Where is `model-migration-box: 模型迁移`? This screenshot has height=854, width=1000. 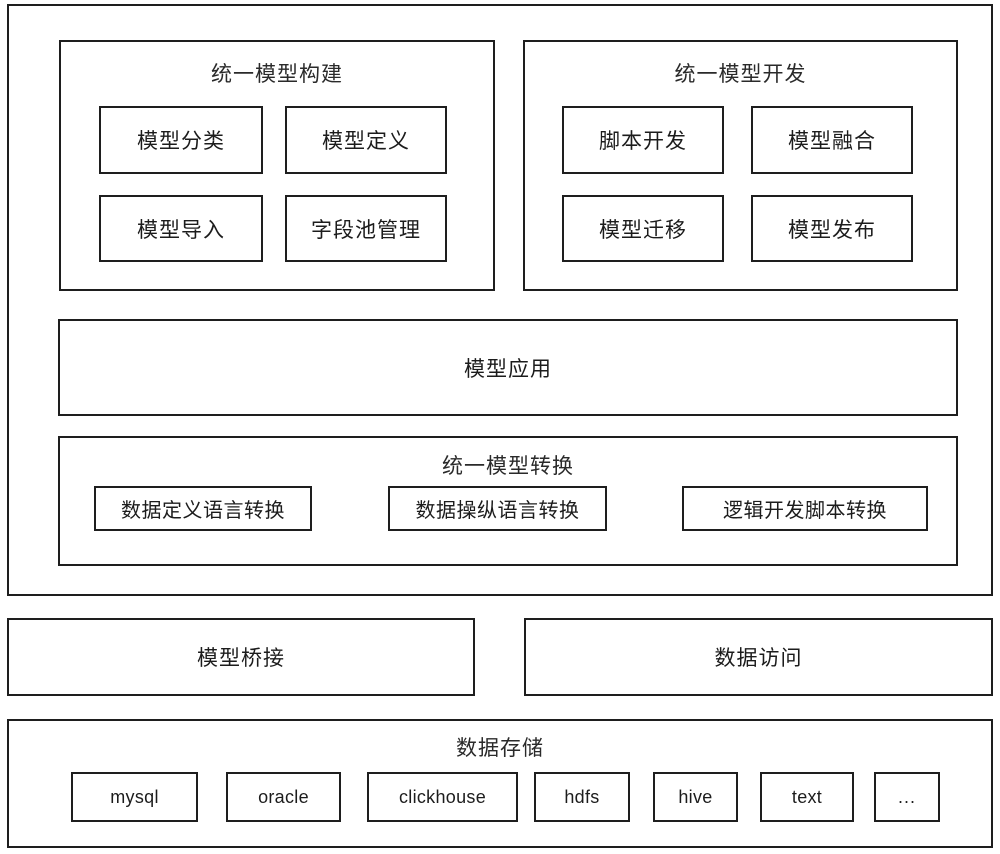
model-migration-box: 模型迁移 is located at coordinates (643, 228).